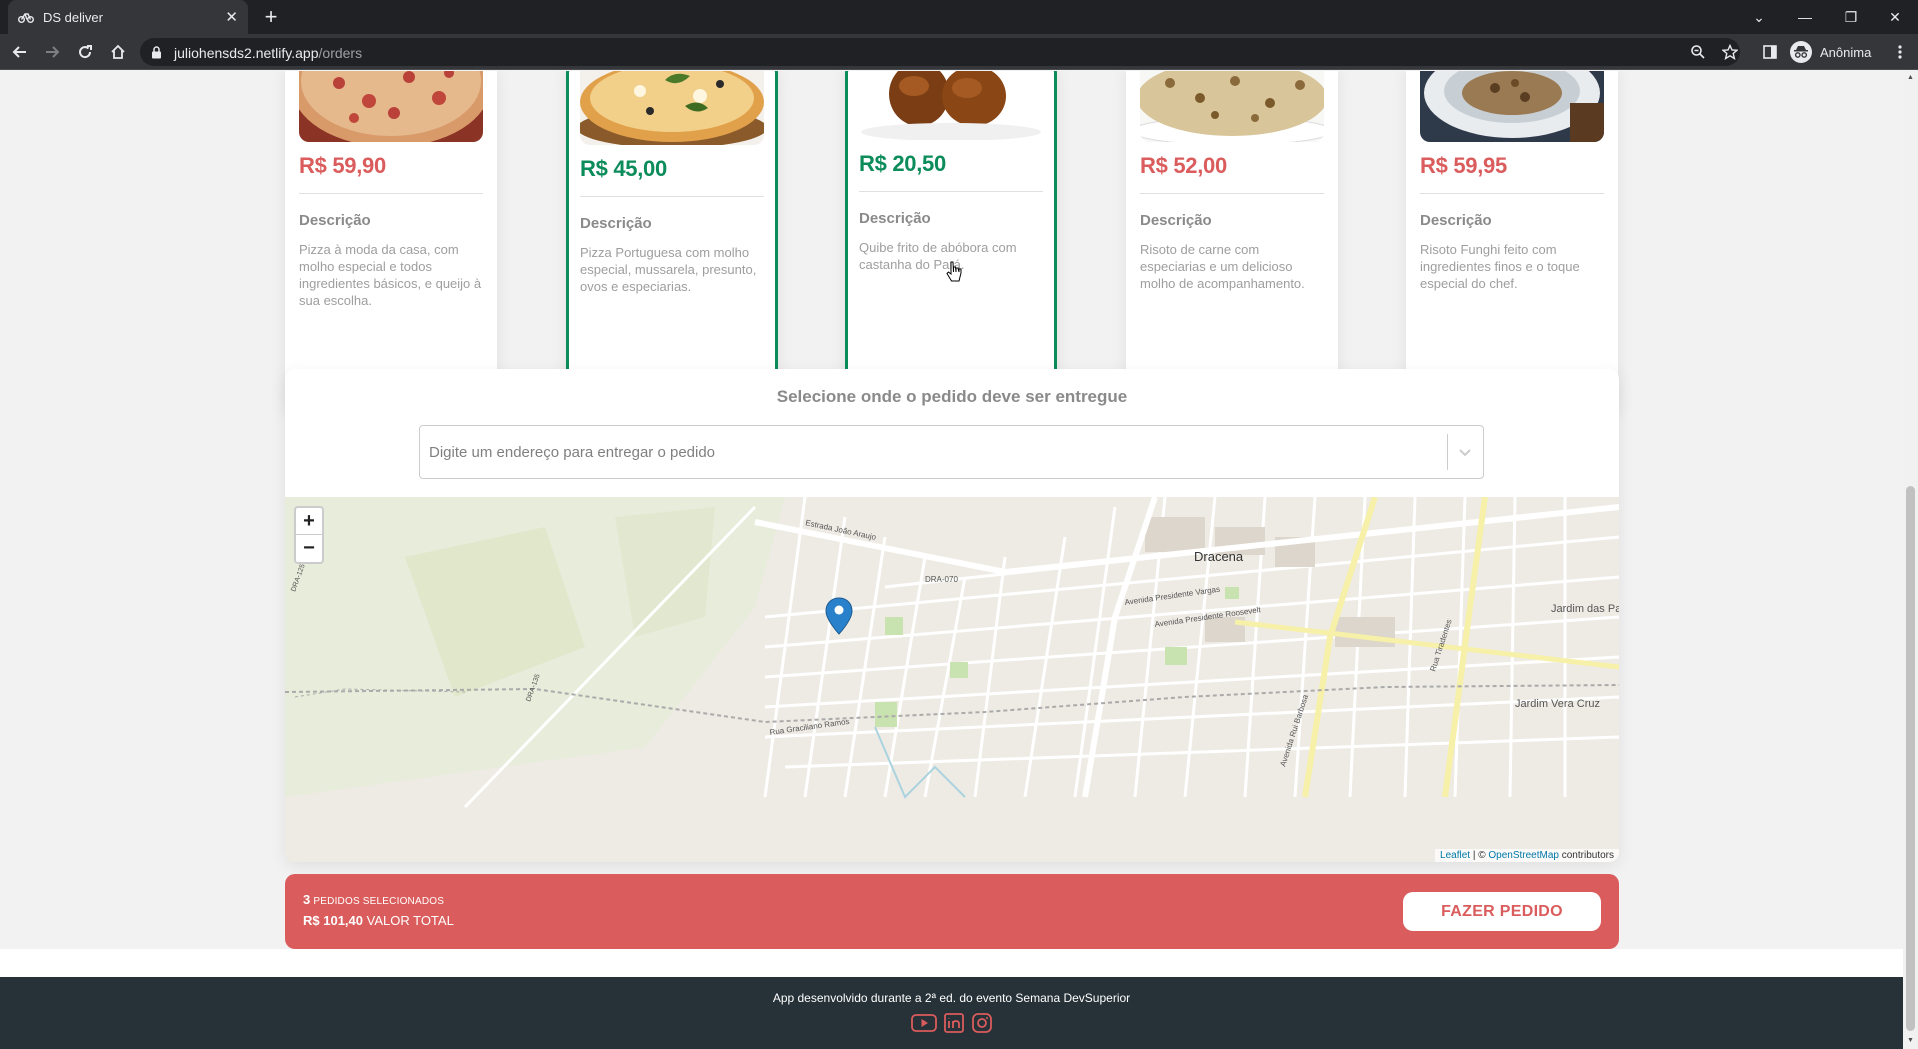 The height and width of the screenshot is (1049, 1918). Describe the element at coordinates (118, 52) in the screenshot. I see `home-icon` at that location.